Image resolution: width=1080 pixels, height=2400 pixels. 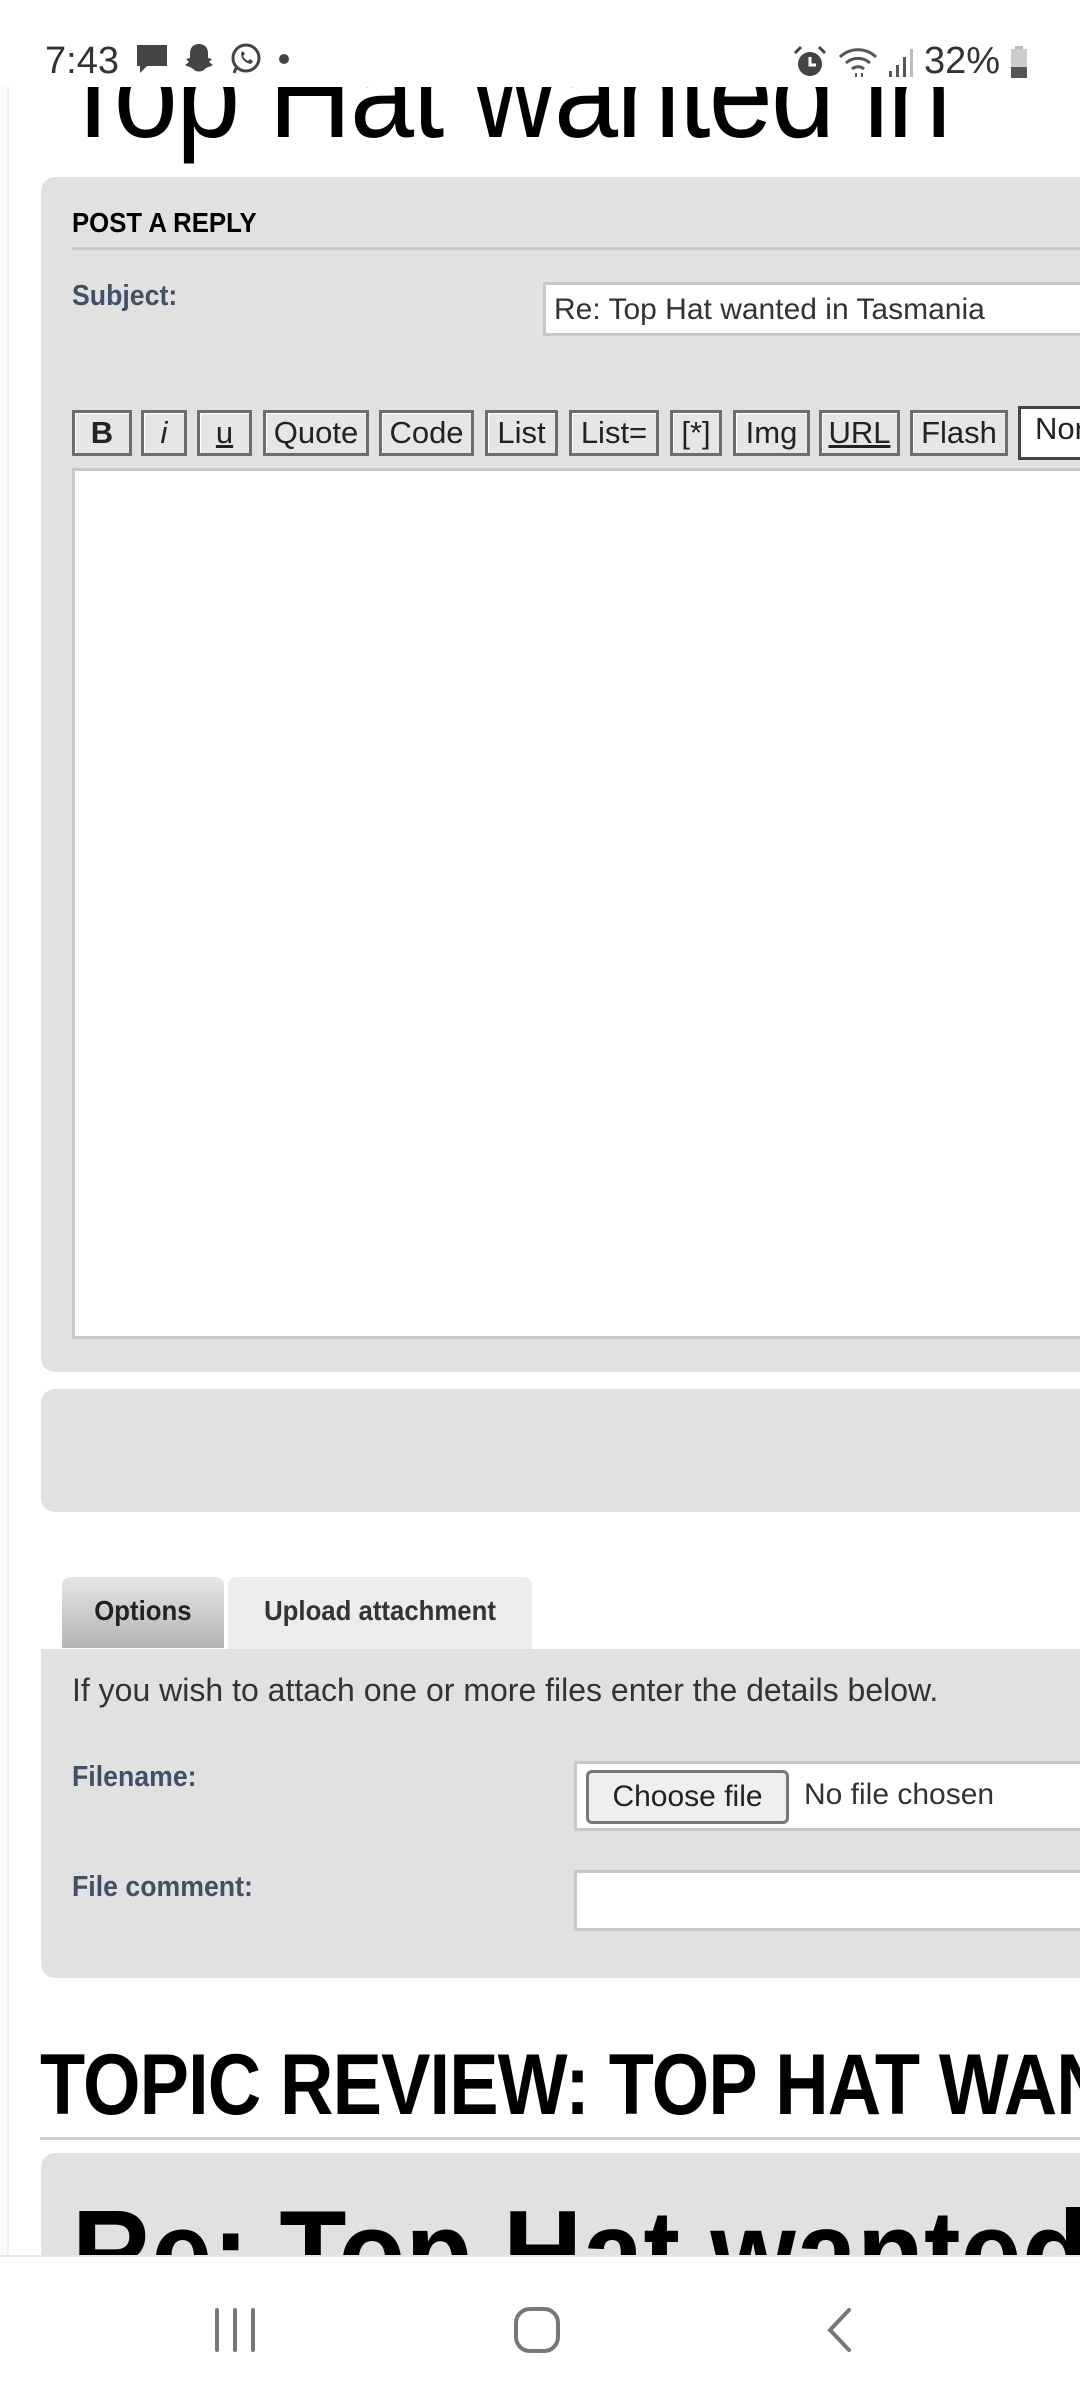 I want to click on no-file-text: No file chosen, so click(x=899, y=1794).